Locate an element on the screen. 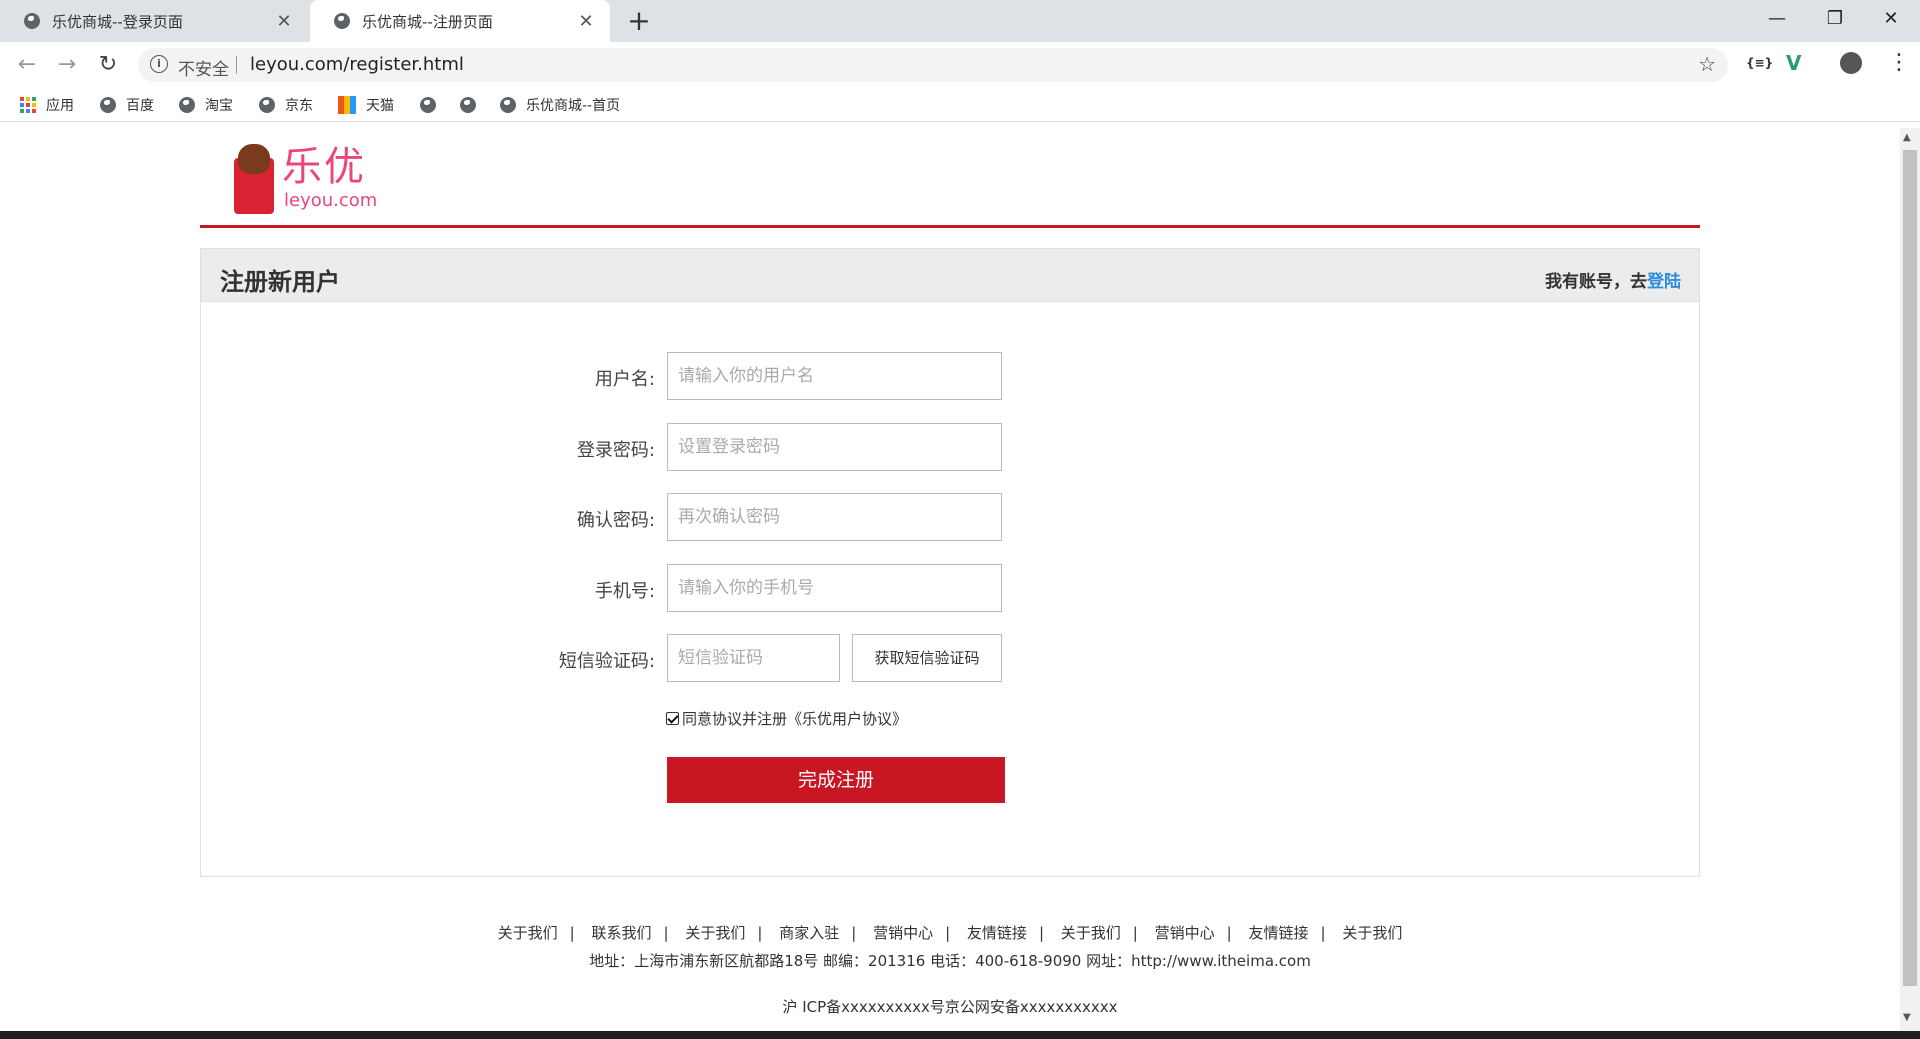 The width and height of the screenshot is (1920, 1039). phone-input is located at coordinates (834, 588).